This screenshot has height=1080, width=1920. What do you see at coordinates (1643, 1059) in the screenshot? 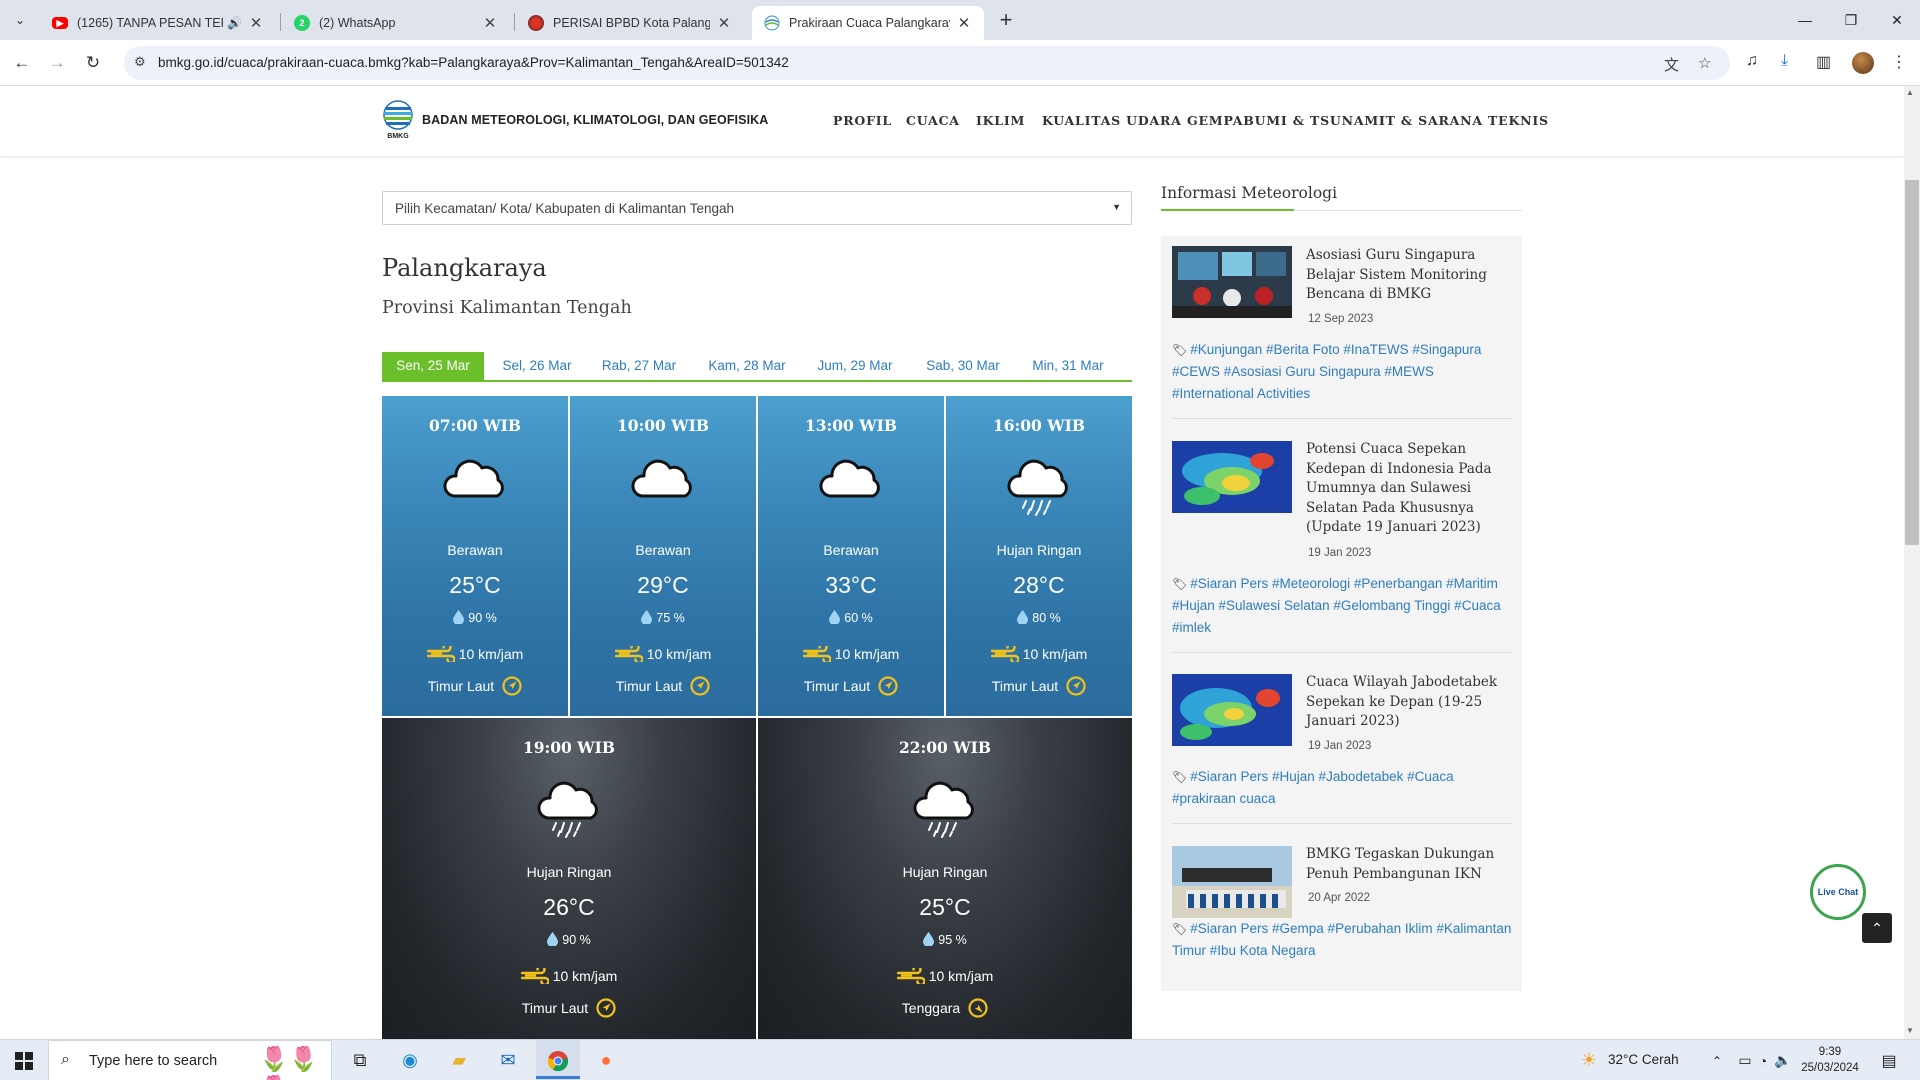
I see `taskbar-weather: 32°C Cerah` at bounding box center [1643, 1059].